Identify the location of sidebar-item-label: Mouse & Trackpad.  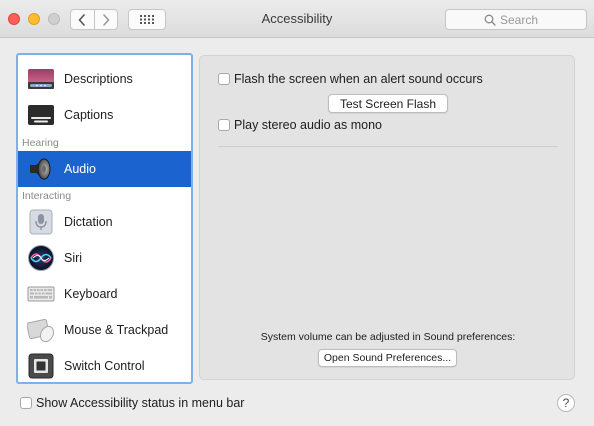
(116, 330).